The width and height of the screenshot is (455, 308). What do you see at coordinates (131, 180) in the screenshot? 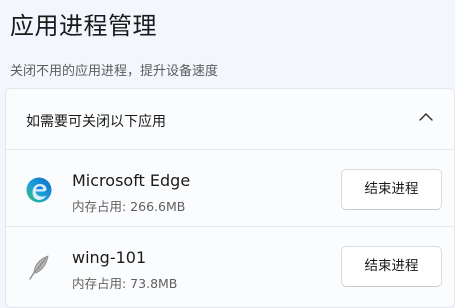
I see `app-name: Microsoft Edge` at bounding box center [131, 180].